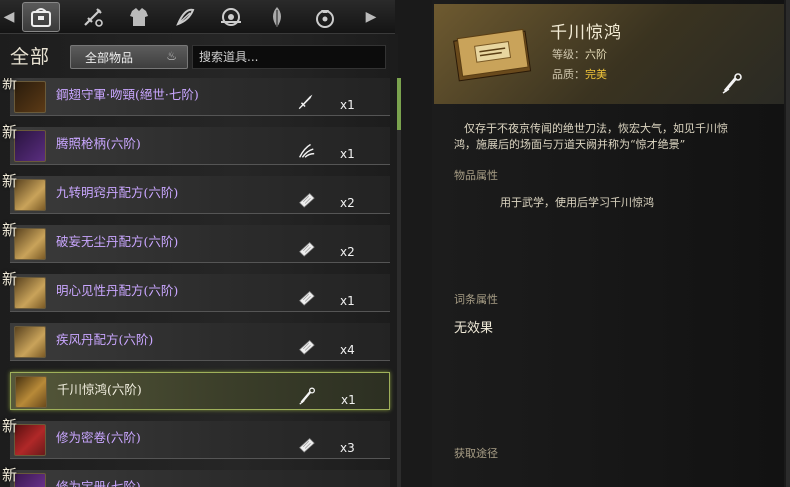 This screenshot has height=487, width=790. I want to click on item-name: 修为宝册(七阶), so click(98, 483).